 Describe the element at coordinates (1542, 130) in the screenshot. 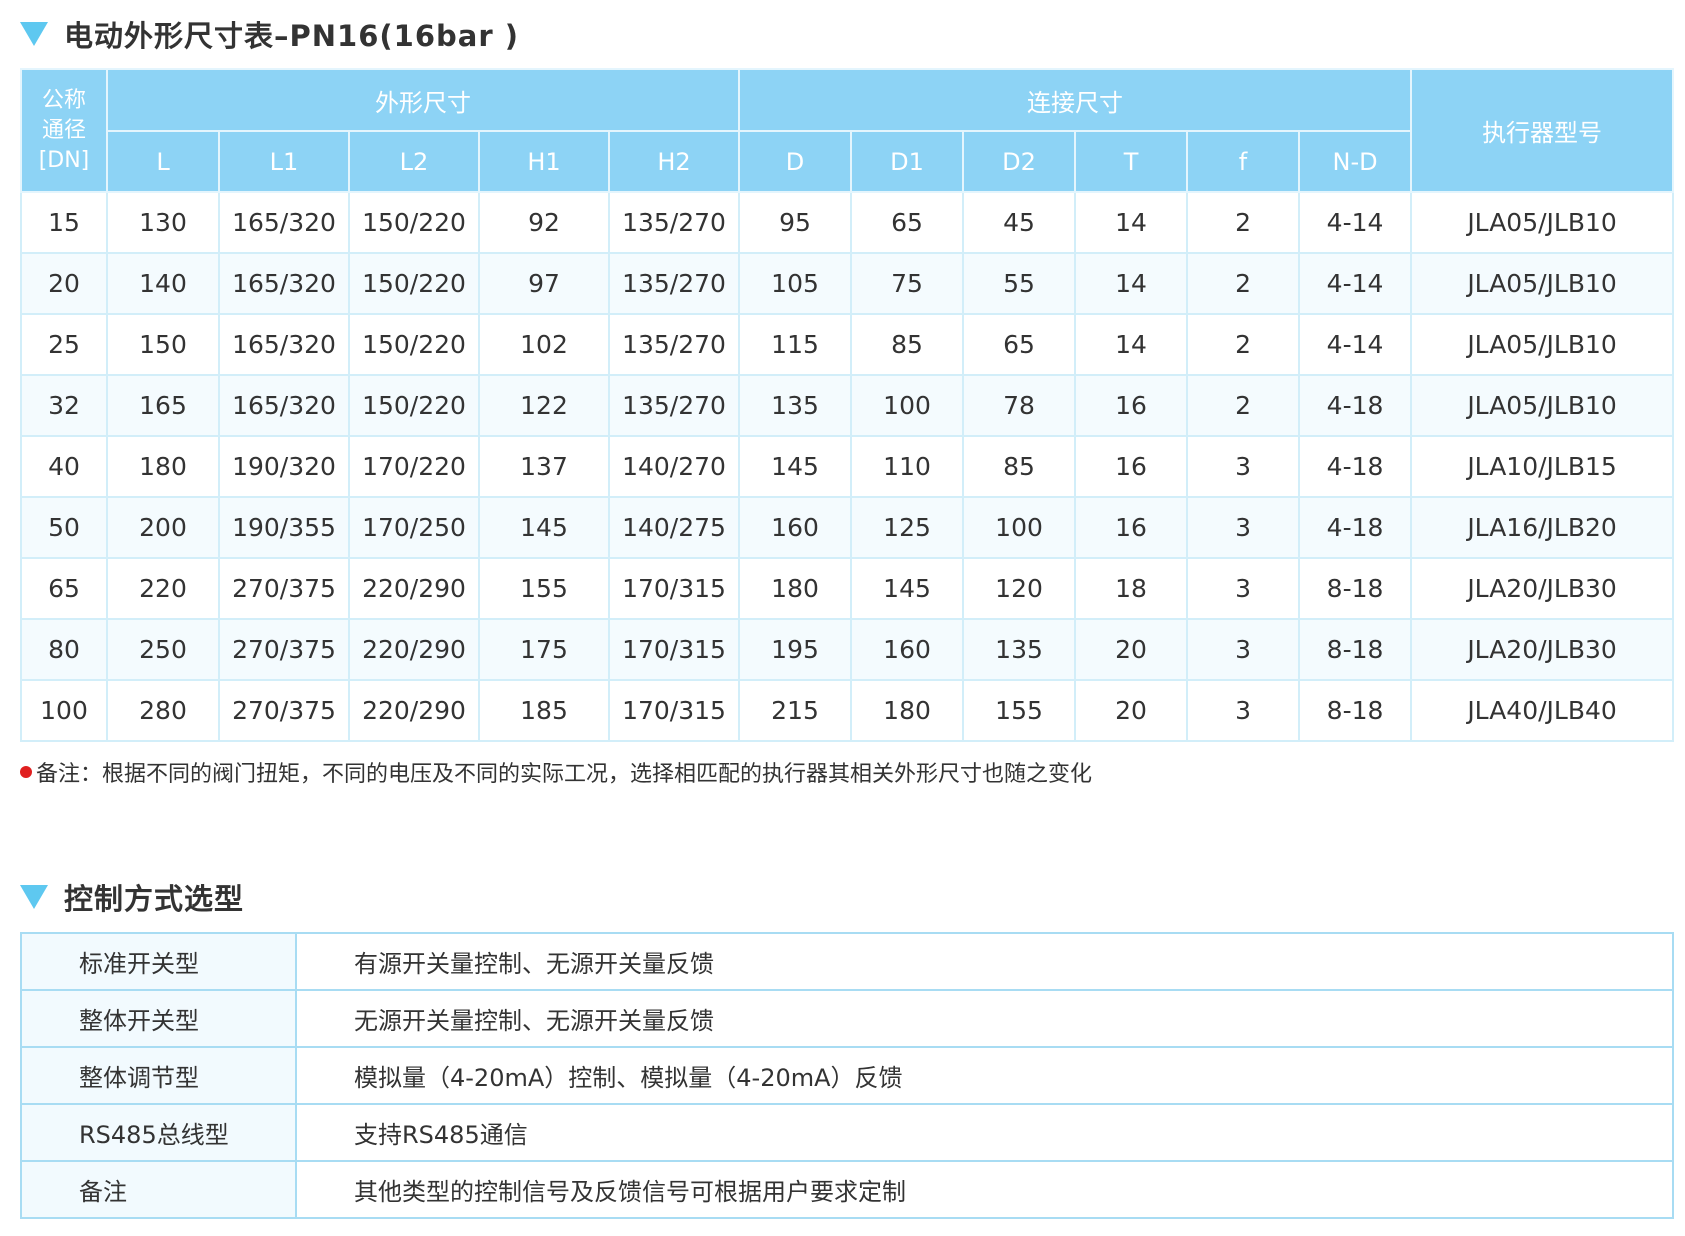

I see `header-actuator: 执行器型号` at that location.